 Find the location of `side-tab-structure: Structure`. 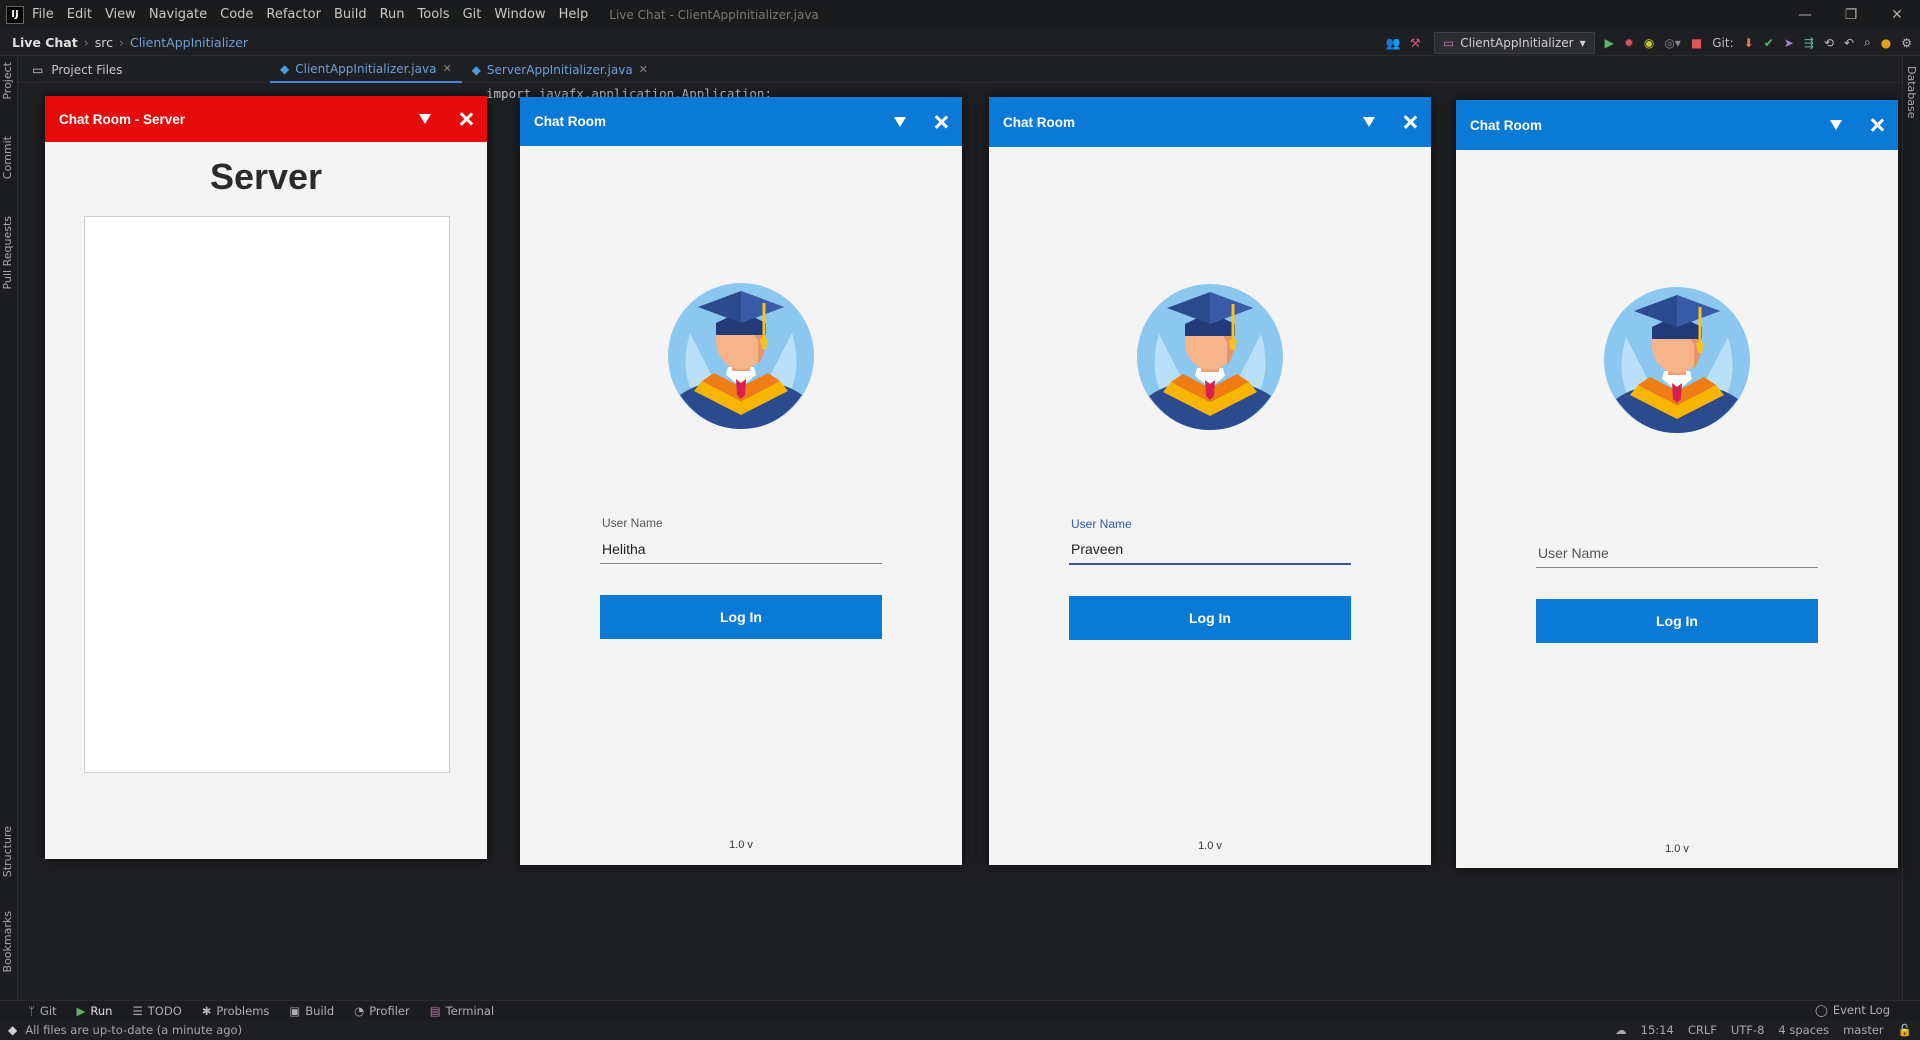

side-tab-structure: Structure is located at coordinates (7, 851).